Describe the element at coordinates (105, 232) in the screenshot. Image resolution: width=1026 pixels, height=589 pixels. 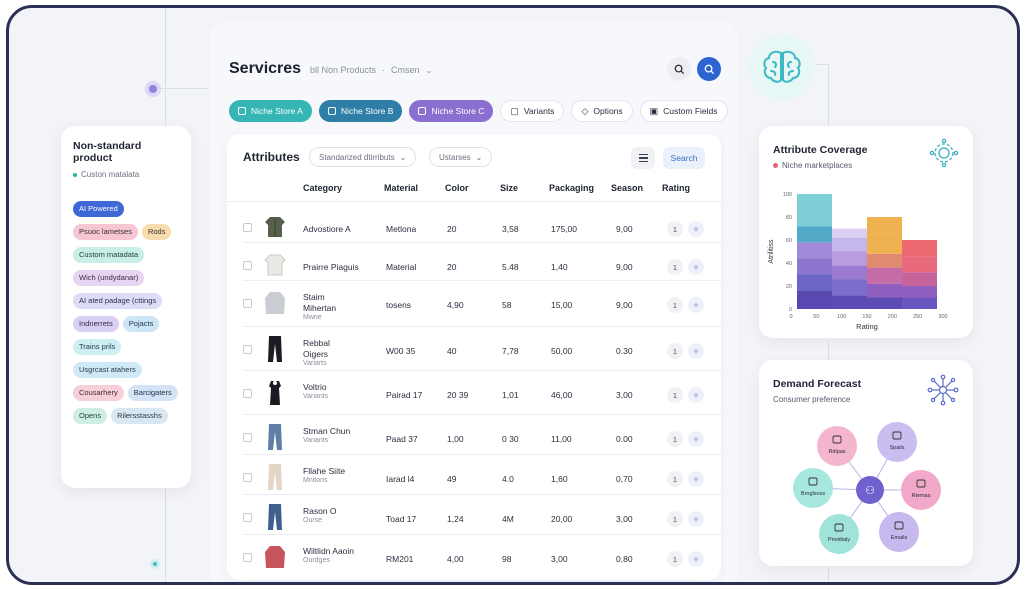
I see `tag-chip: Psuoc lametses` at that location.